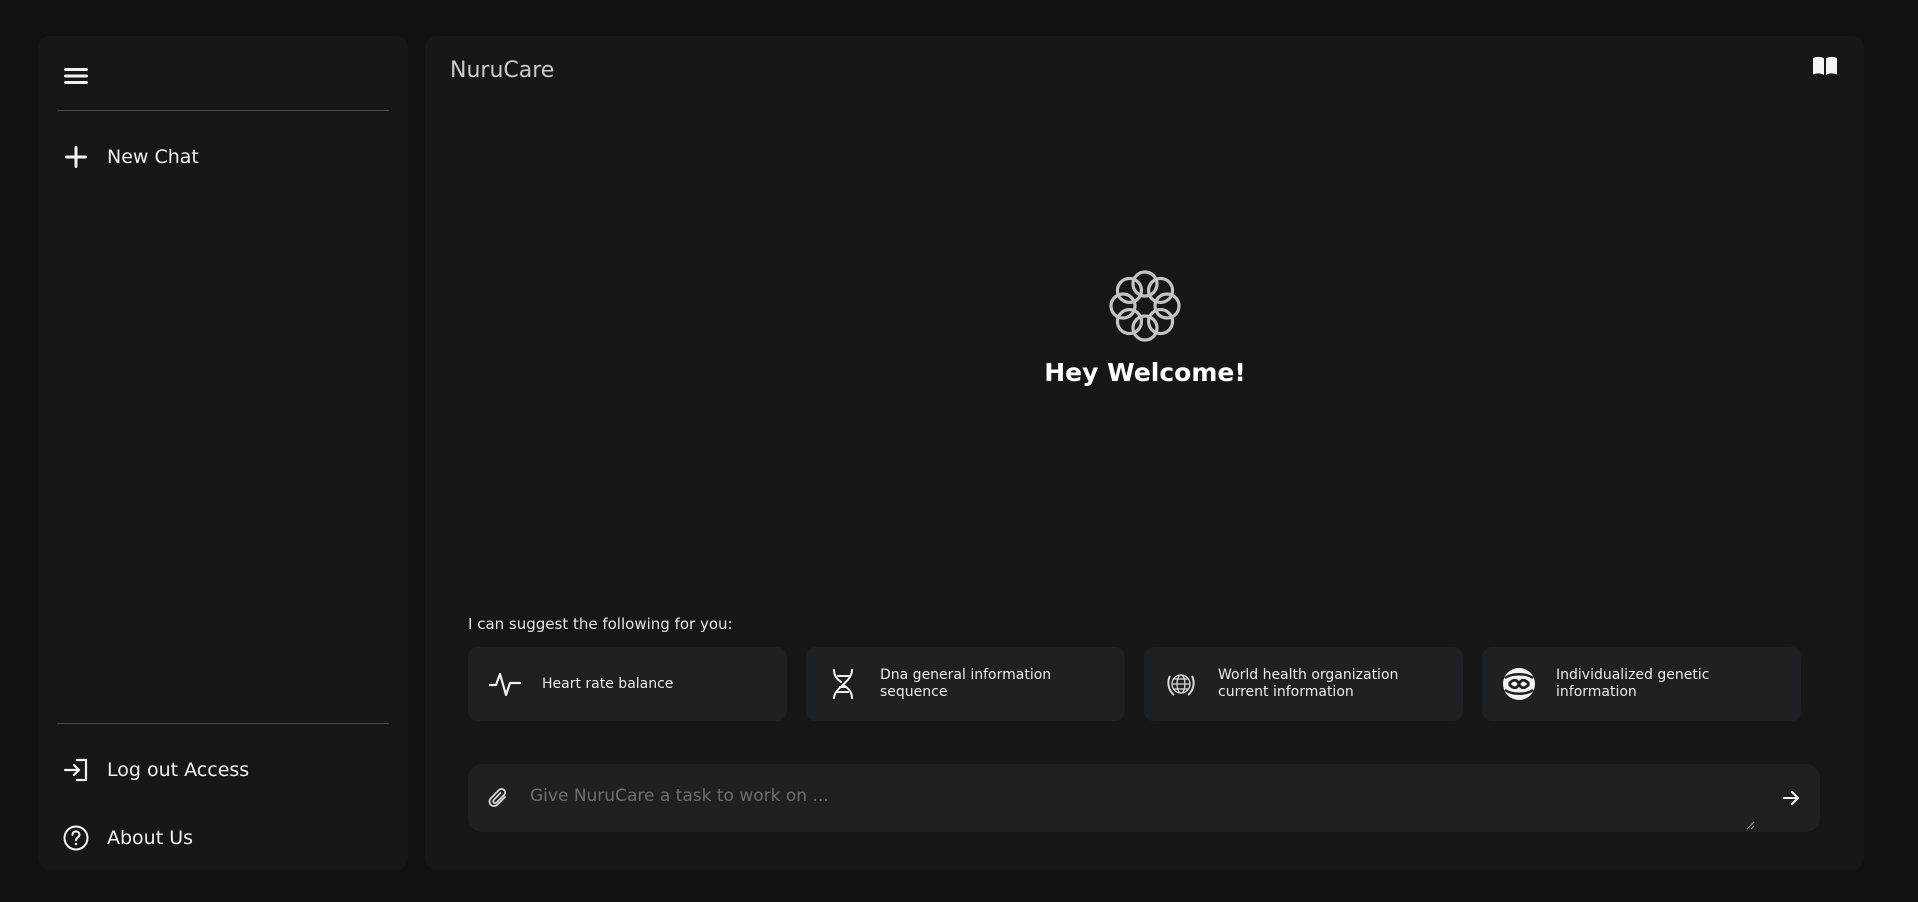 Image resolution: width=1918 pixels, height=902 pixels. I want to click on sidebar-top-divider, so click(223, 110).